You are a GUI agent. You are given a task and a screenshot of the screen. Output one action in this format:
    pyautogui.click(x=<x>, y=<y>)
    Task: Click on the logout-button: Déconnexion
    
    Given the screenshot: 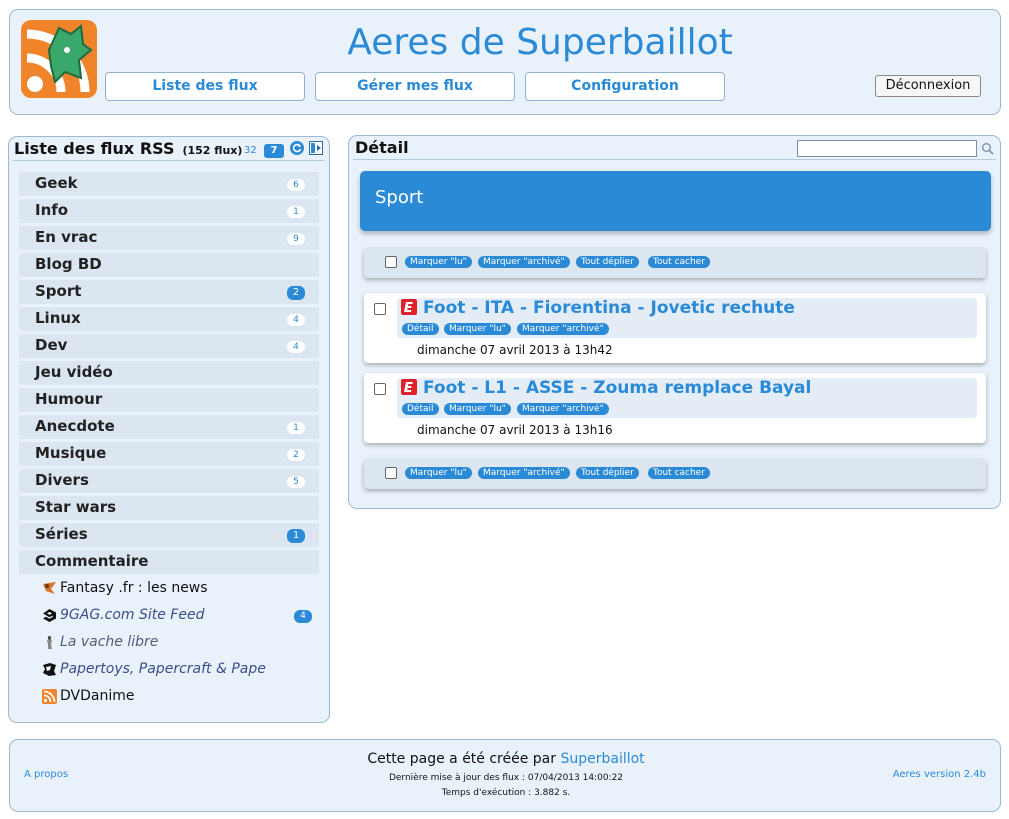 What is the action you would take?
    pyautogui.click(x=928, y=86)
    